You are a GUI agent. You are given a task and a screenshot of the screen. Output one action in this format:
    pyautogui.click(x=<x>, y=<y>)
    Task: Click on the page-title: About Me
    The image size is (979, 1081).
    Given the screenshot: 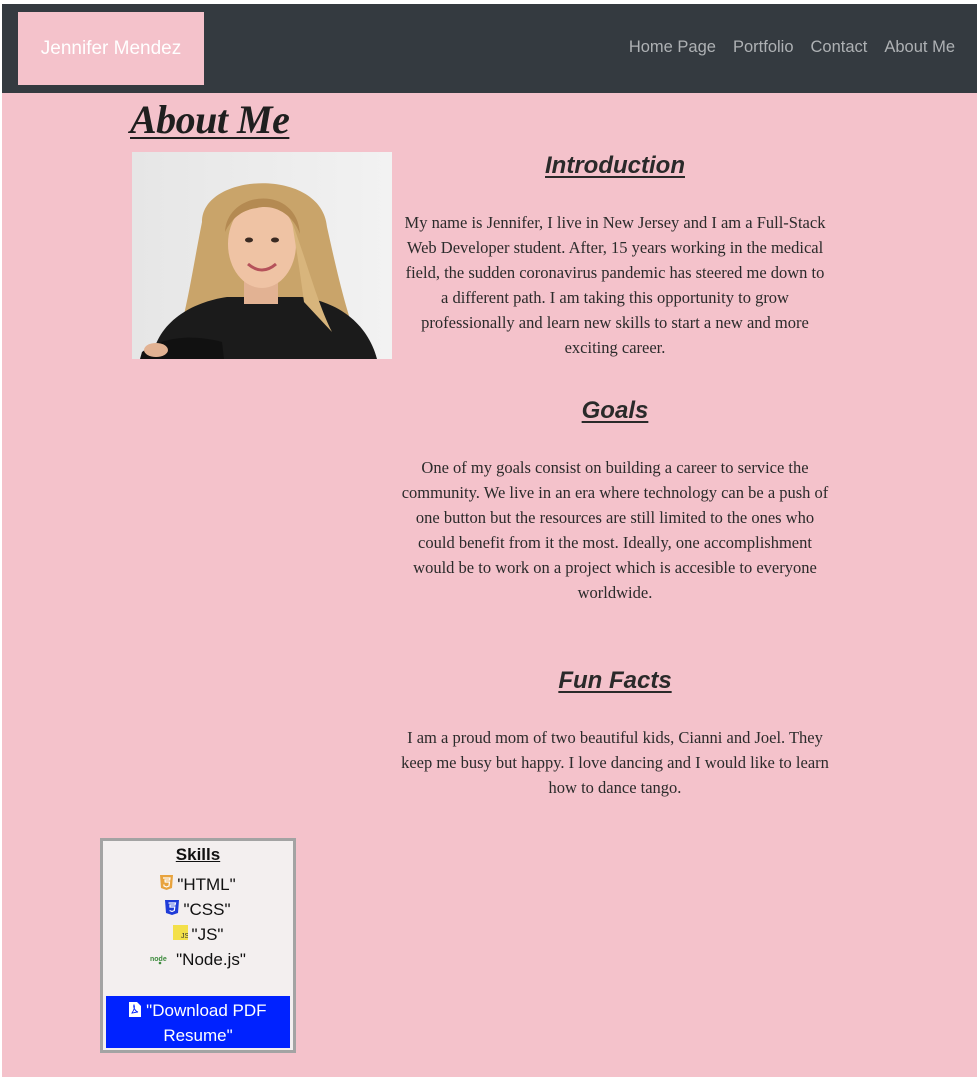 What is the action you would take?
    pyautogui.click(x=210, y=119)
    